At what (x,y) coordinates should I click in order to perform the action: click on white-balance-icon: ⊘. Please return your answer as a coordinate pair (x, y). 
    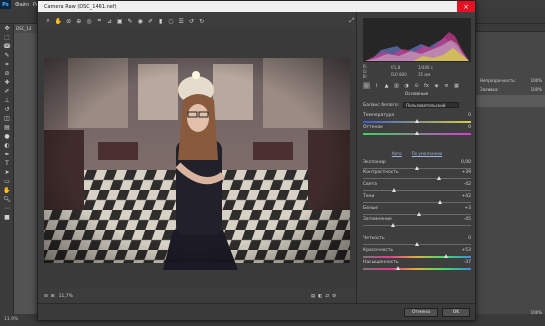
    Looking at the image, I should click on (68, 21).